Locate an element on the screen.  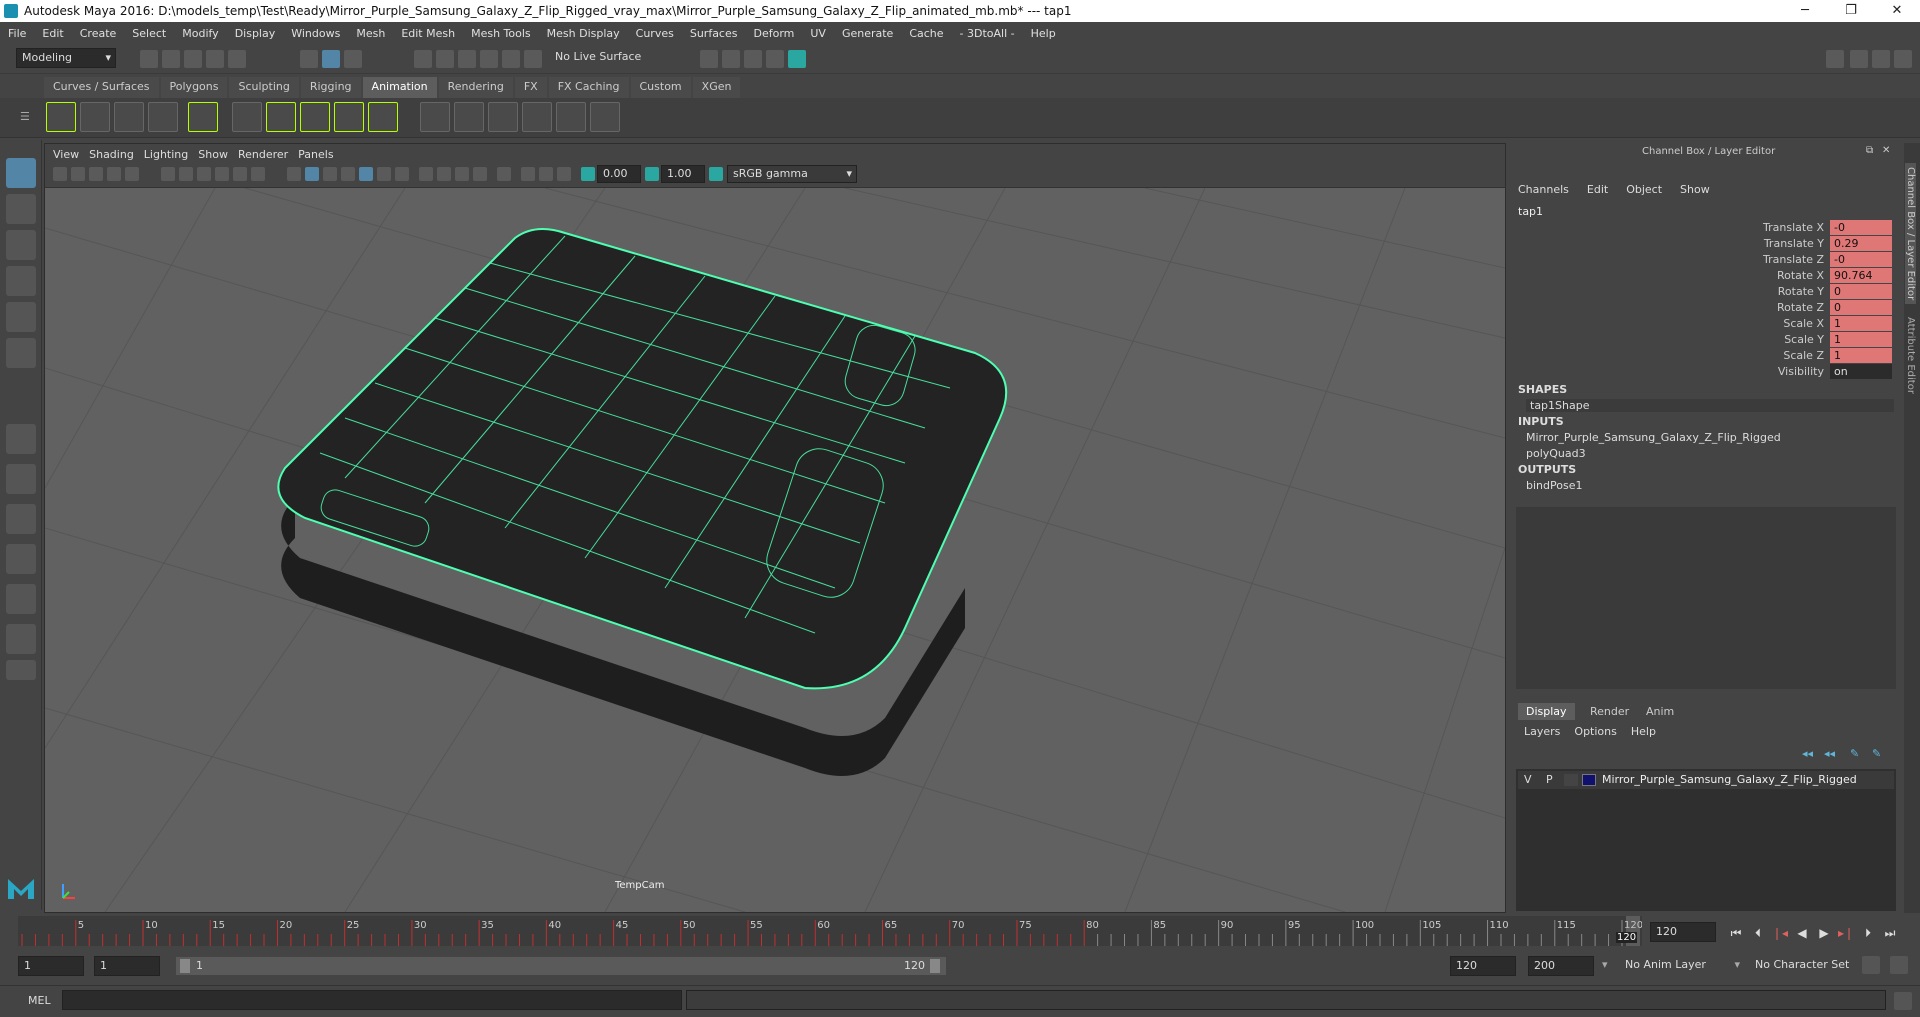
layer-tab-anim: Anim is located at coordinates (1660, 711).